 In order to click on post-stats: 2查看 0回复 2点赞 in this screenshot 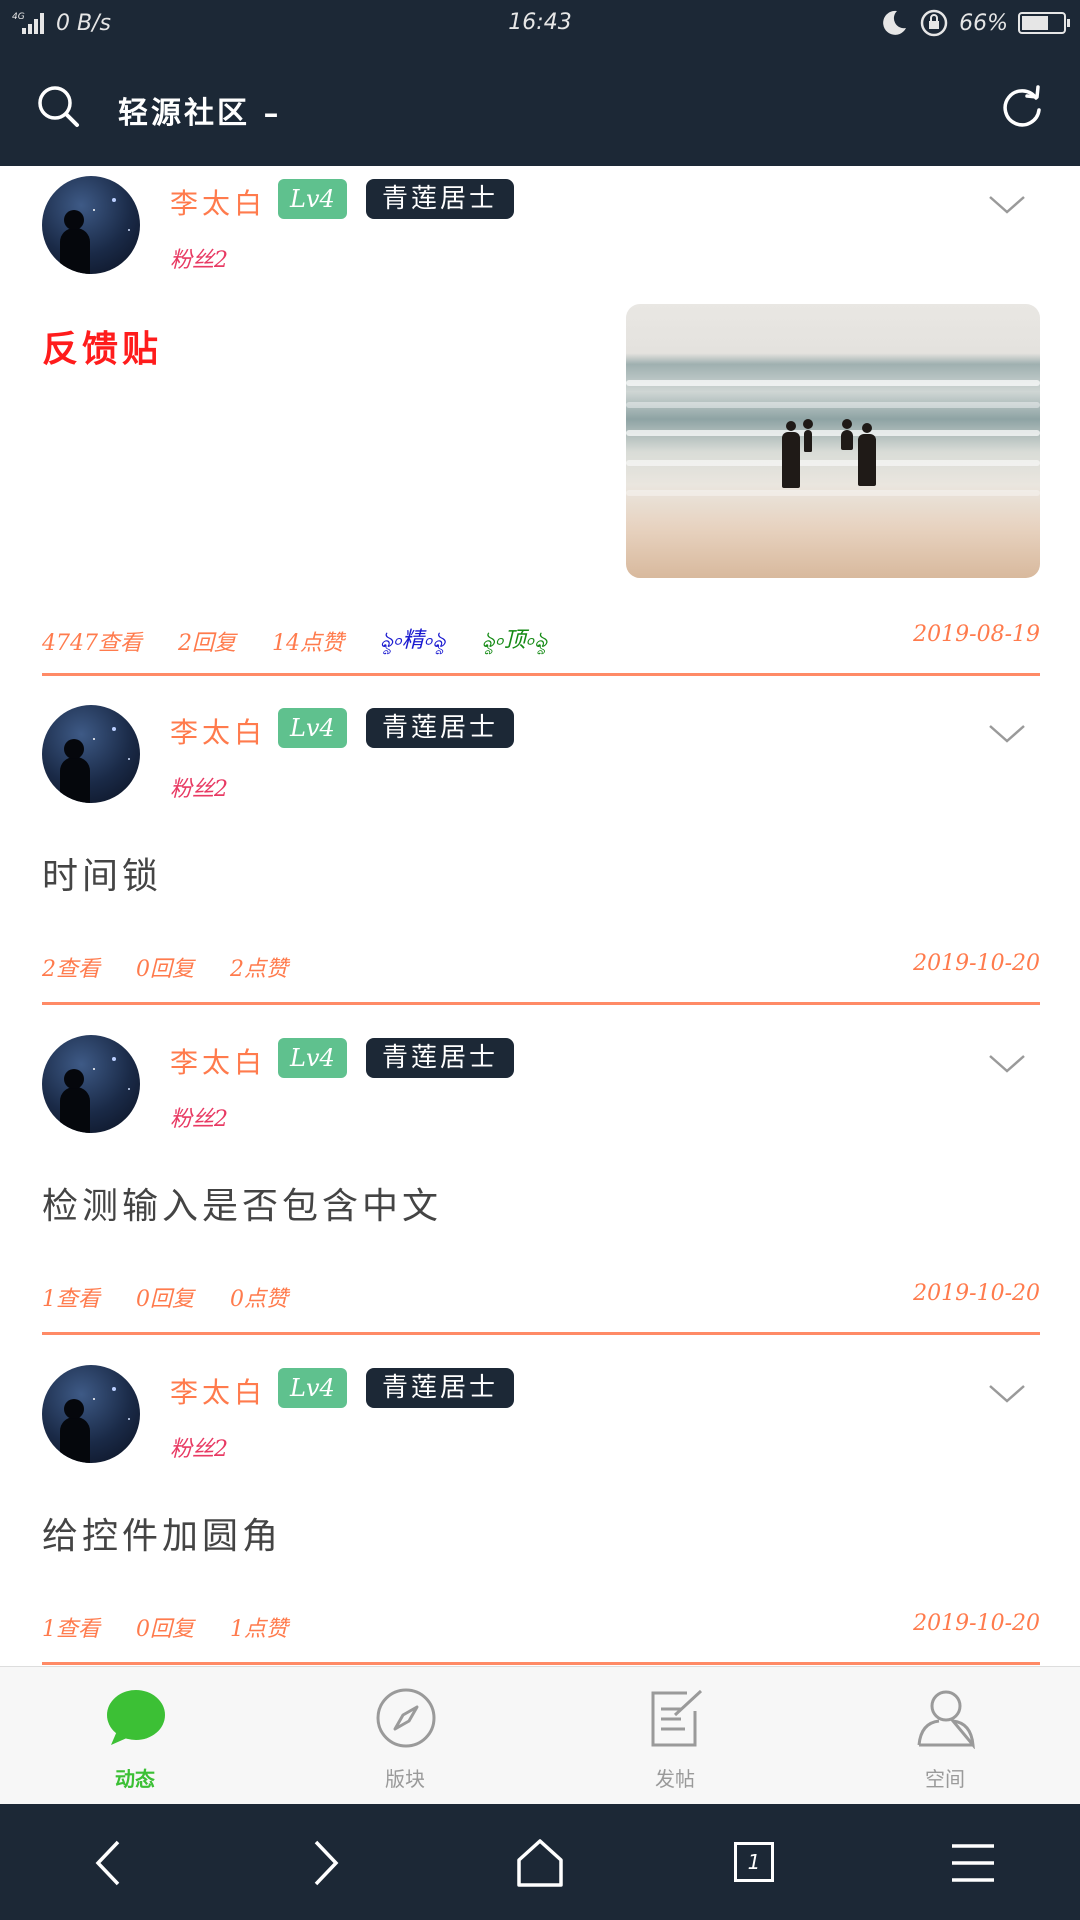, I will do `click(165, 967)`.